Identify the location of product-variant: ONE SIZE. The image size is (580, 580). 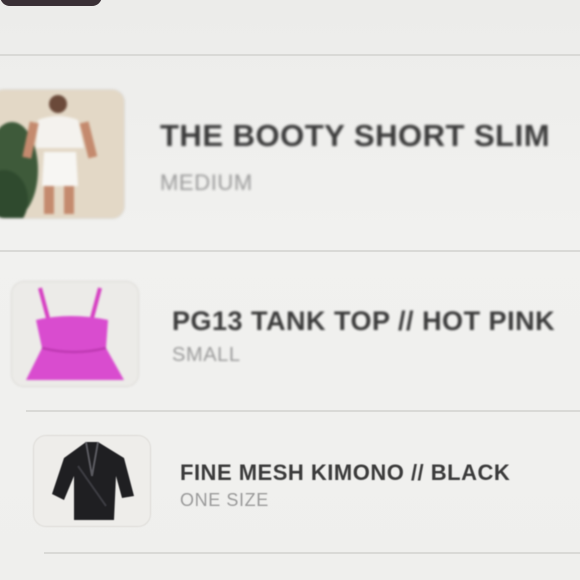
(224, 500).